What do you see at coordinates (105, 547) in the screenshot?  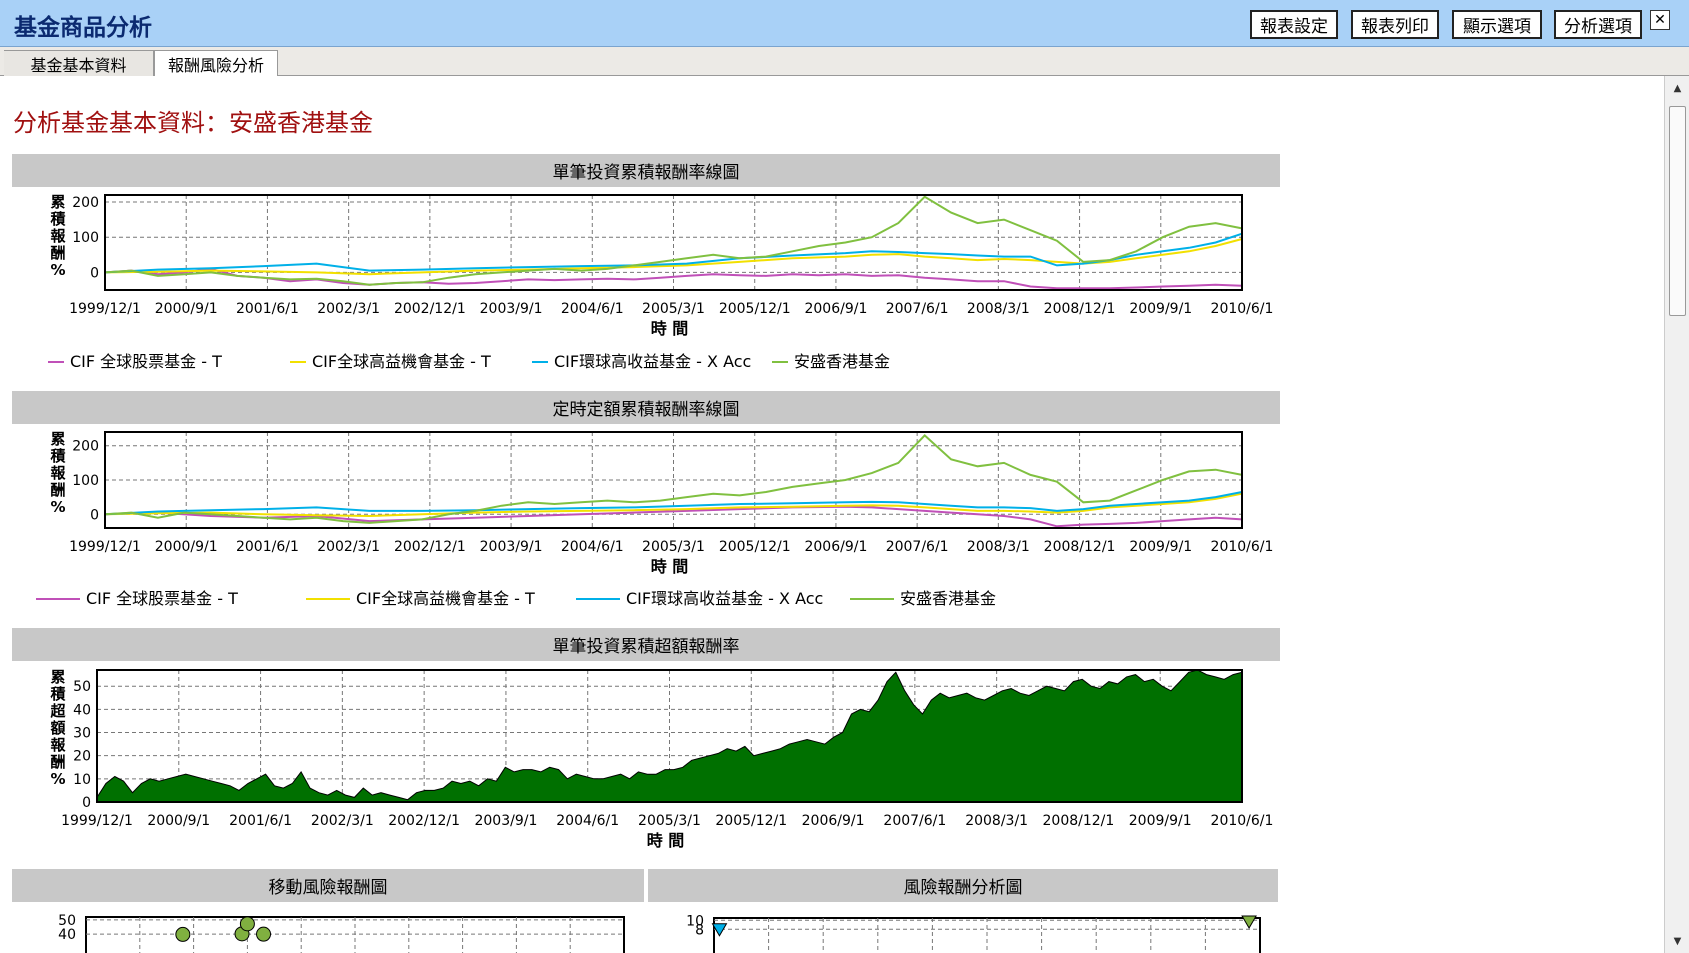 I see `chart2-x-tick-label: 1999/12/1` at bounding box center [105, 547].